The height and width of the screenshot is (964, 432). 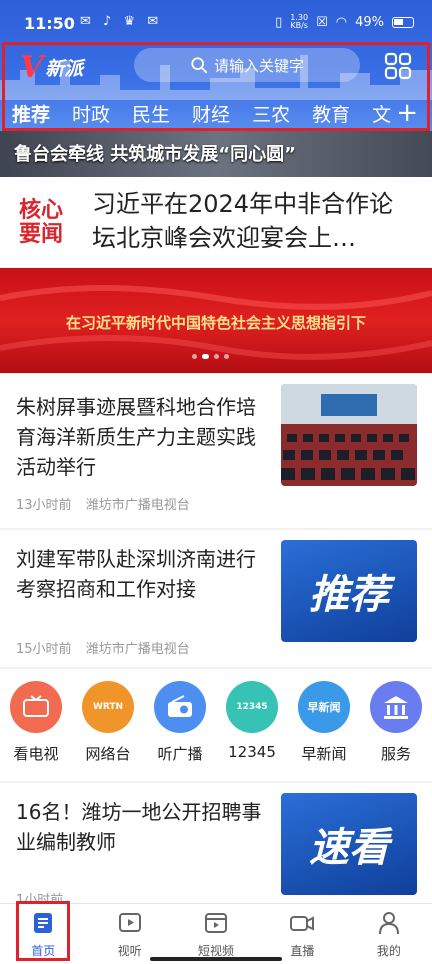 What do you see at coordinates (36, 754) in the screenshot?
I see `shortcut-label: 看电视` at bounding box center [36, 754].